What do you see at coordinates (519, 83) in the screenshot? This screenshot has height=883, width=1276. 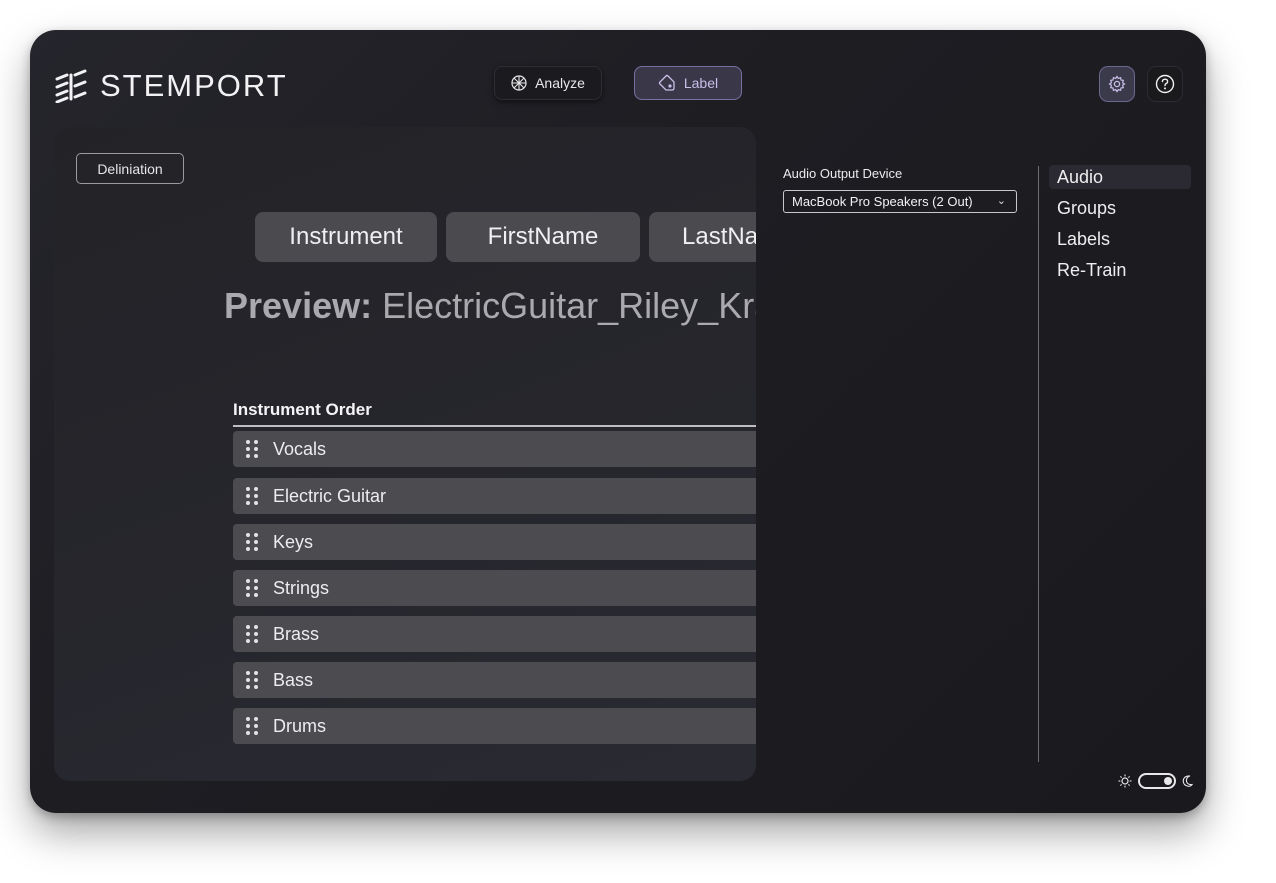 I see `analyze-icon` at bounding box center [519, 83].